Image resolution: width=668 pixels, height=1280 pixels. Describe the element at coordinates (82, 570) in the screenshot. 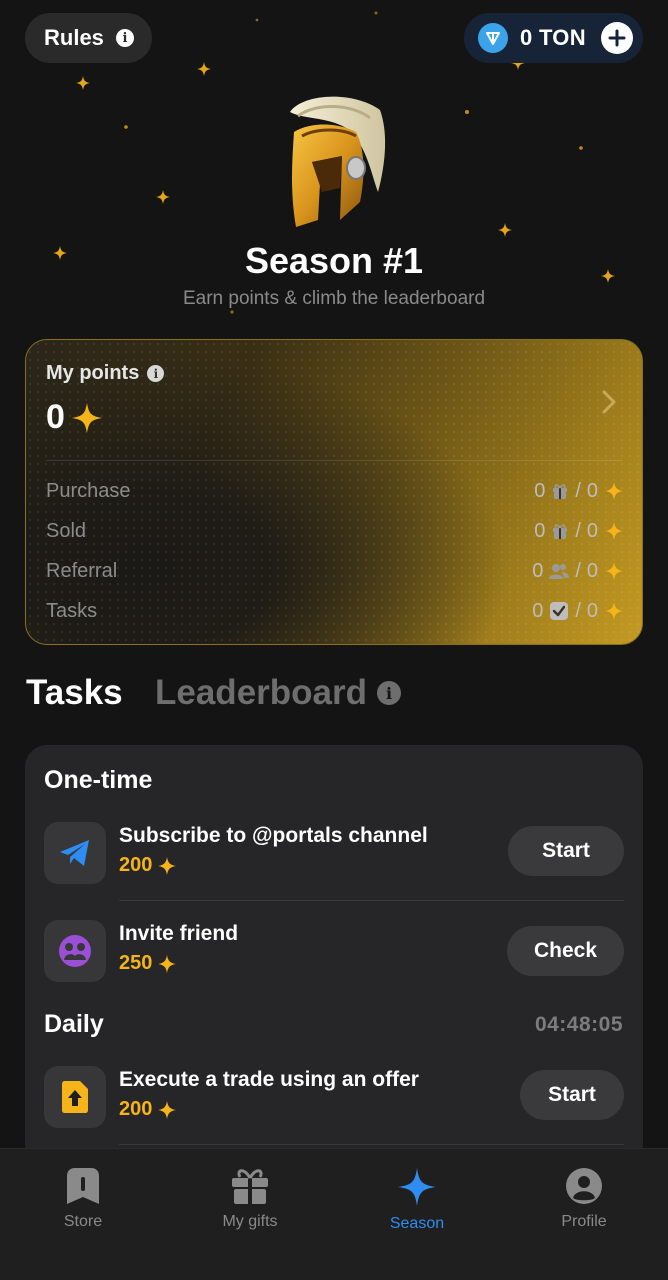

I see `stat-name: Referral` at that location.